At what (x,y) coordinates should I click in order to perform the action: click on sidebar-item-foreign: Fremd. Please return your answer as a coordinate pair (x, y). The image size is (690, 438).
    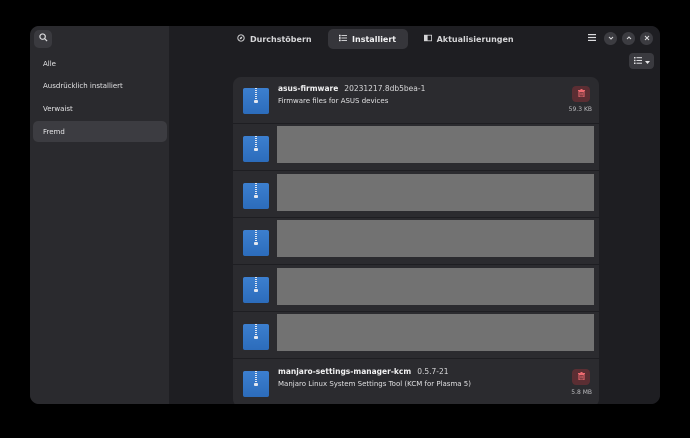
    Looking at the image, I should click on (100, 132).